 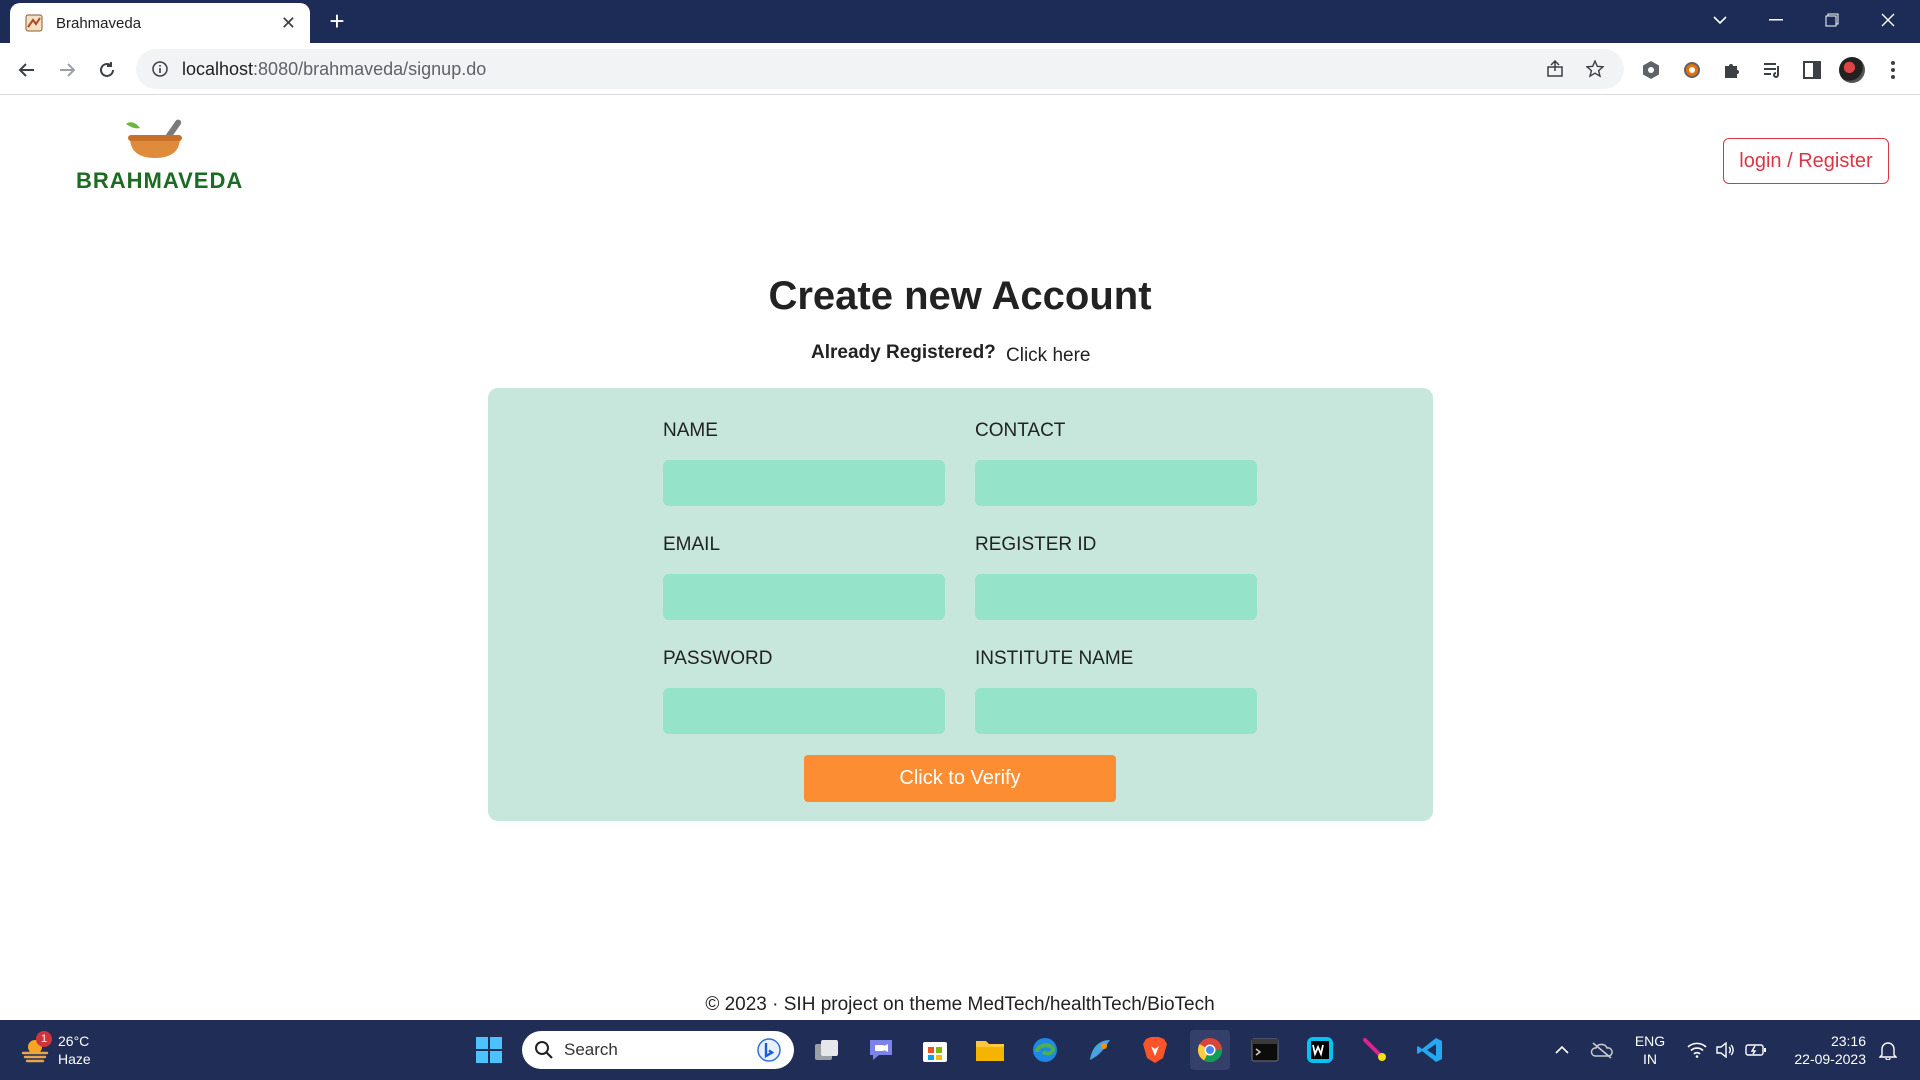 What do you see at coordinates (1116, 597) in the screenshot?
I see `register-id-input` at bounding box center [1116, 597].